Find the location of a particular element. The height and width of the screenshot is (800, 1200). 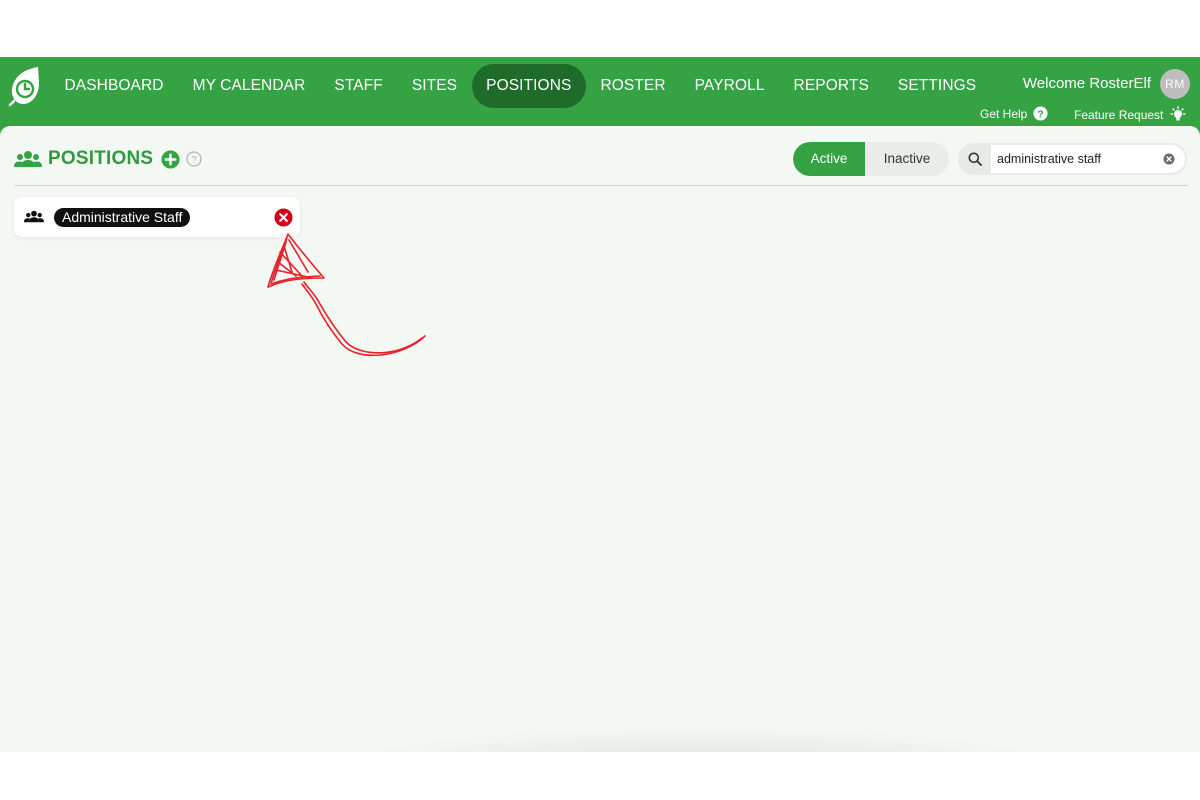

page-header: POSITIONS ? is located at coordinates (108, 159).